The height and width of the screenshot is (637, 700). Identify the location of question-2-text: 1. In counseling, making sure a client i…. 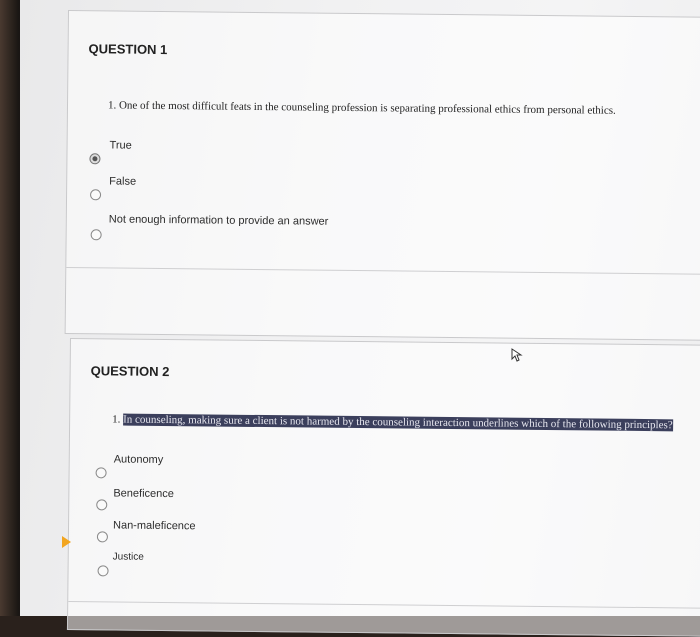
(392, 422).